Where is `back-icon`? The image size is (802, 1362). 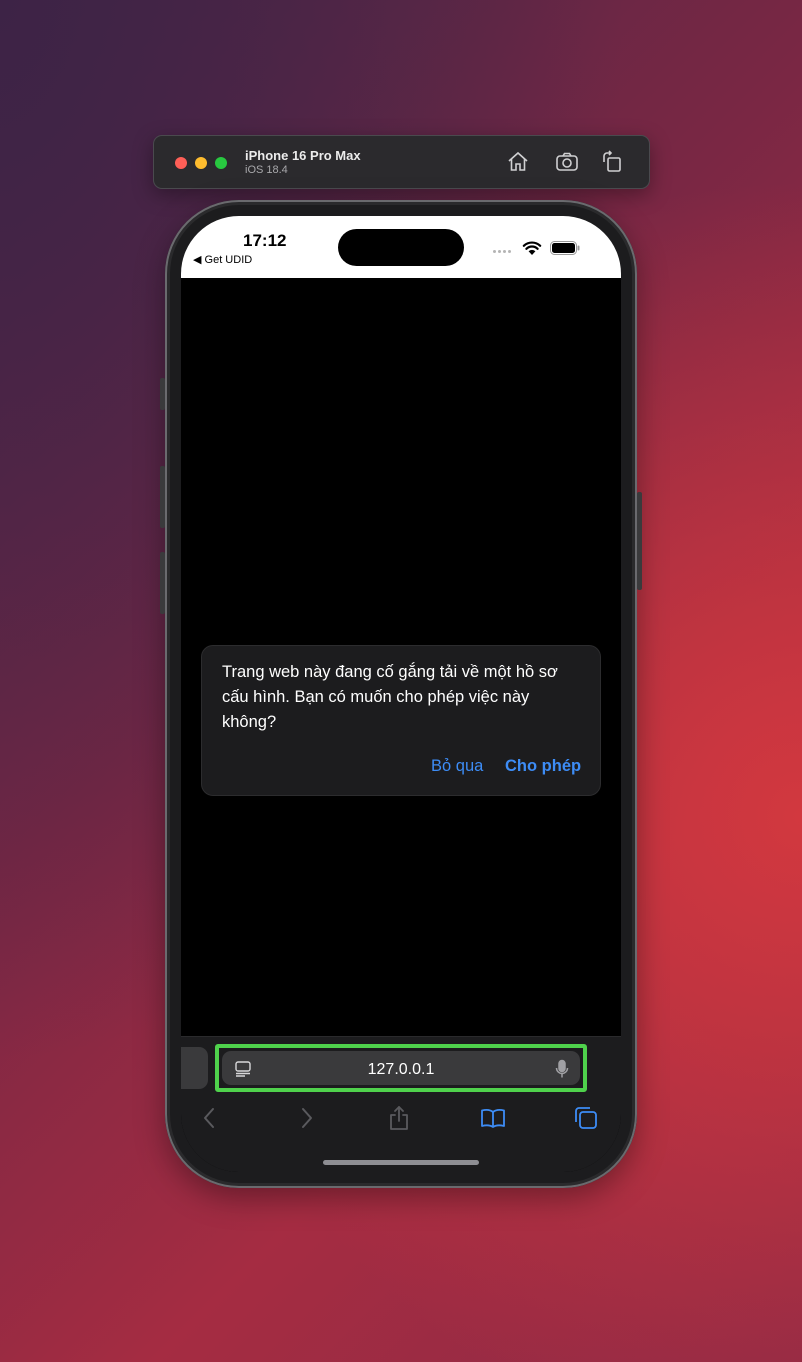 back-icon is located at coordinates (209, 1118).